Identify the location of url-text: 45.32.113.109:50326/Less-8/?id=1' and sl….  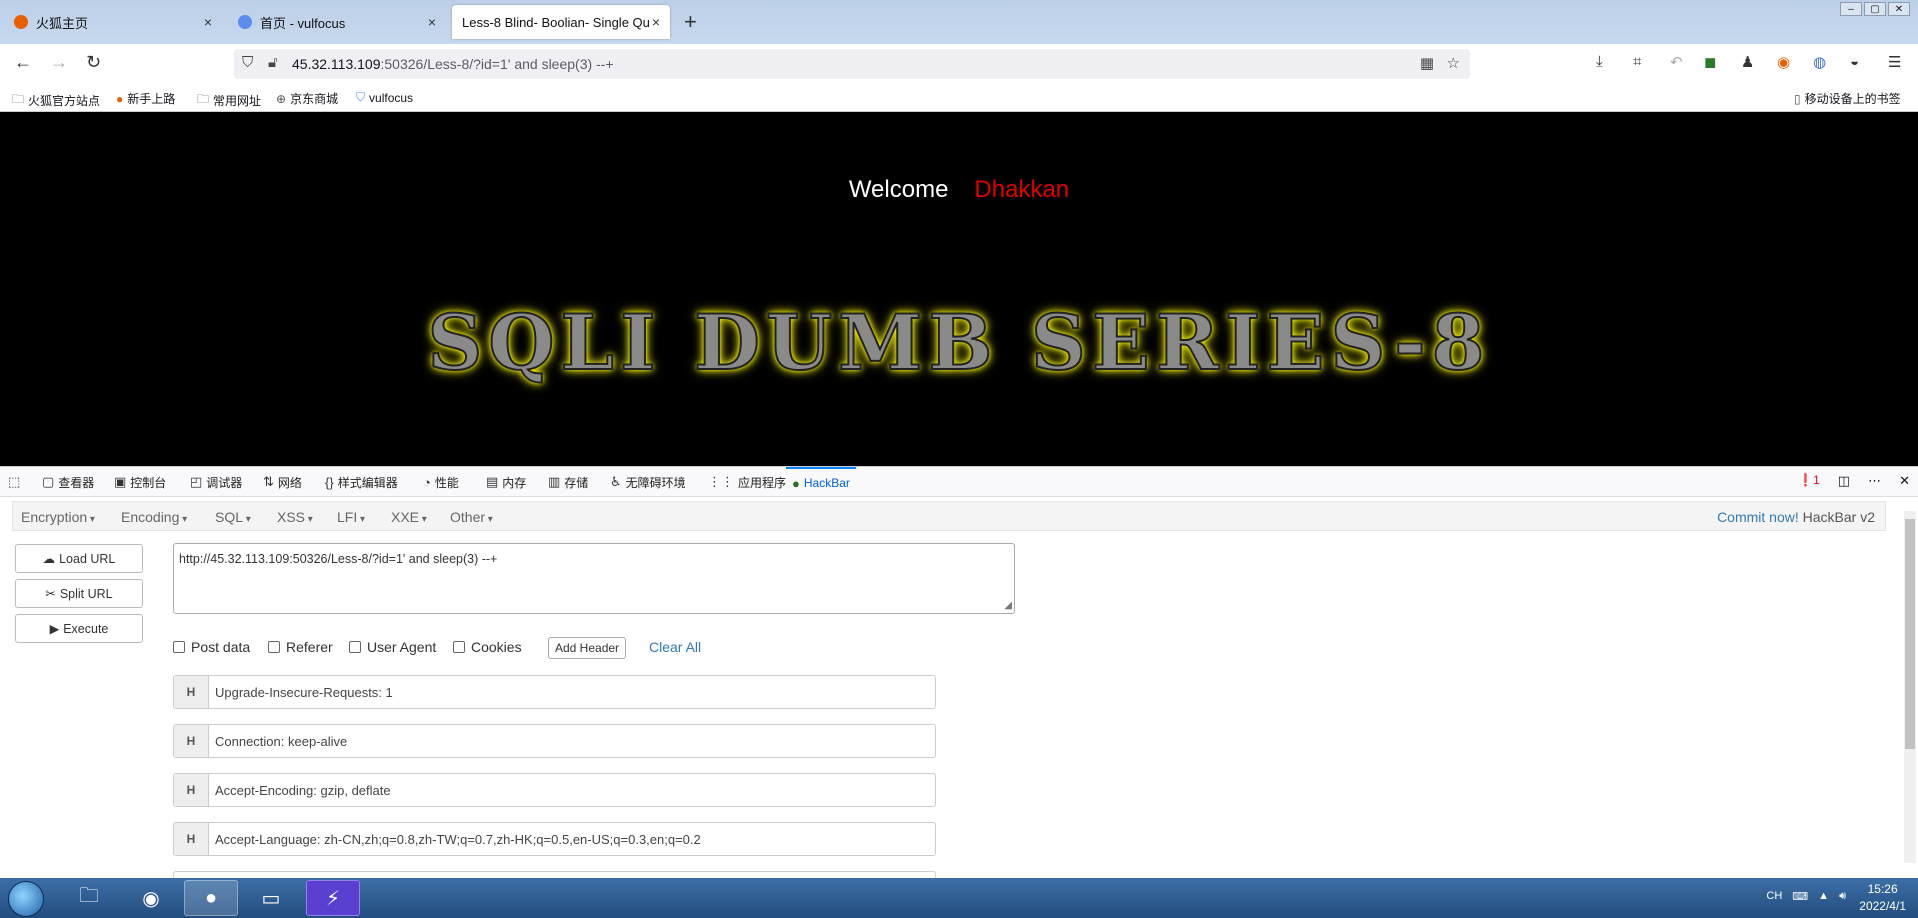
(453, 64).